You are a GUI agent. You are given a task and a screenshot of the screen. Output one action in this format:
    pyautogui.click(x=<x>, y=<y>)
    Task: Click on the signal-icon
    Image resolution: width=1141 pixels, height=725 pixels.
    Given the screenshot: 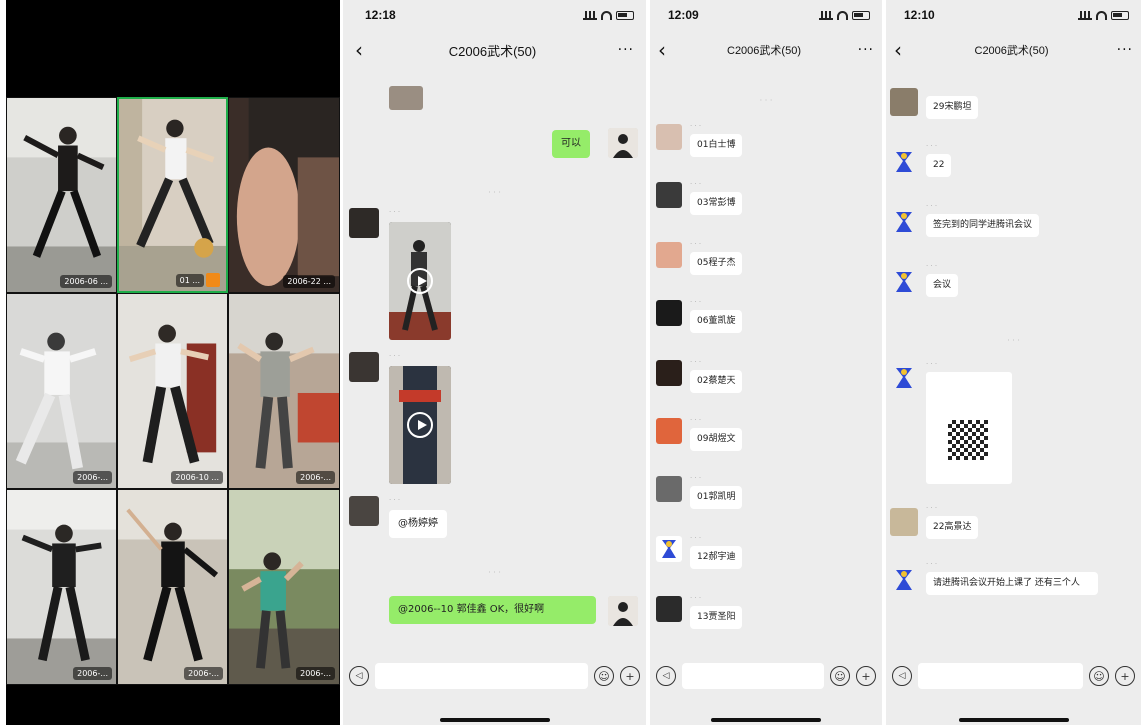 What is the action you would take?
    pyautogui.click(x=826, y=15)
    